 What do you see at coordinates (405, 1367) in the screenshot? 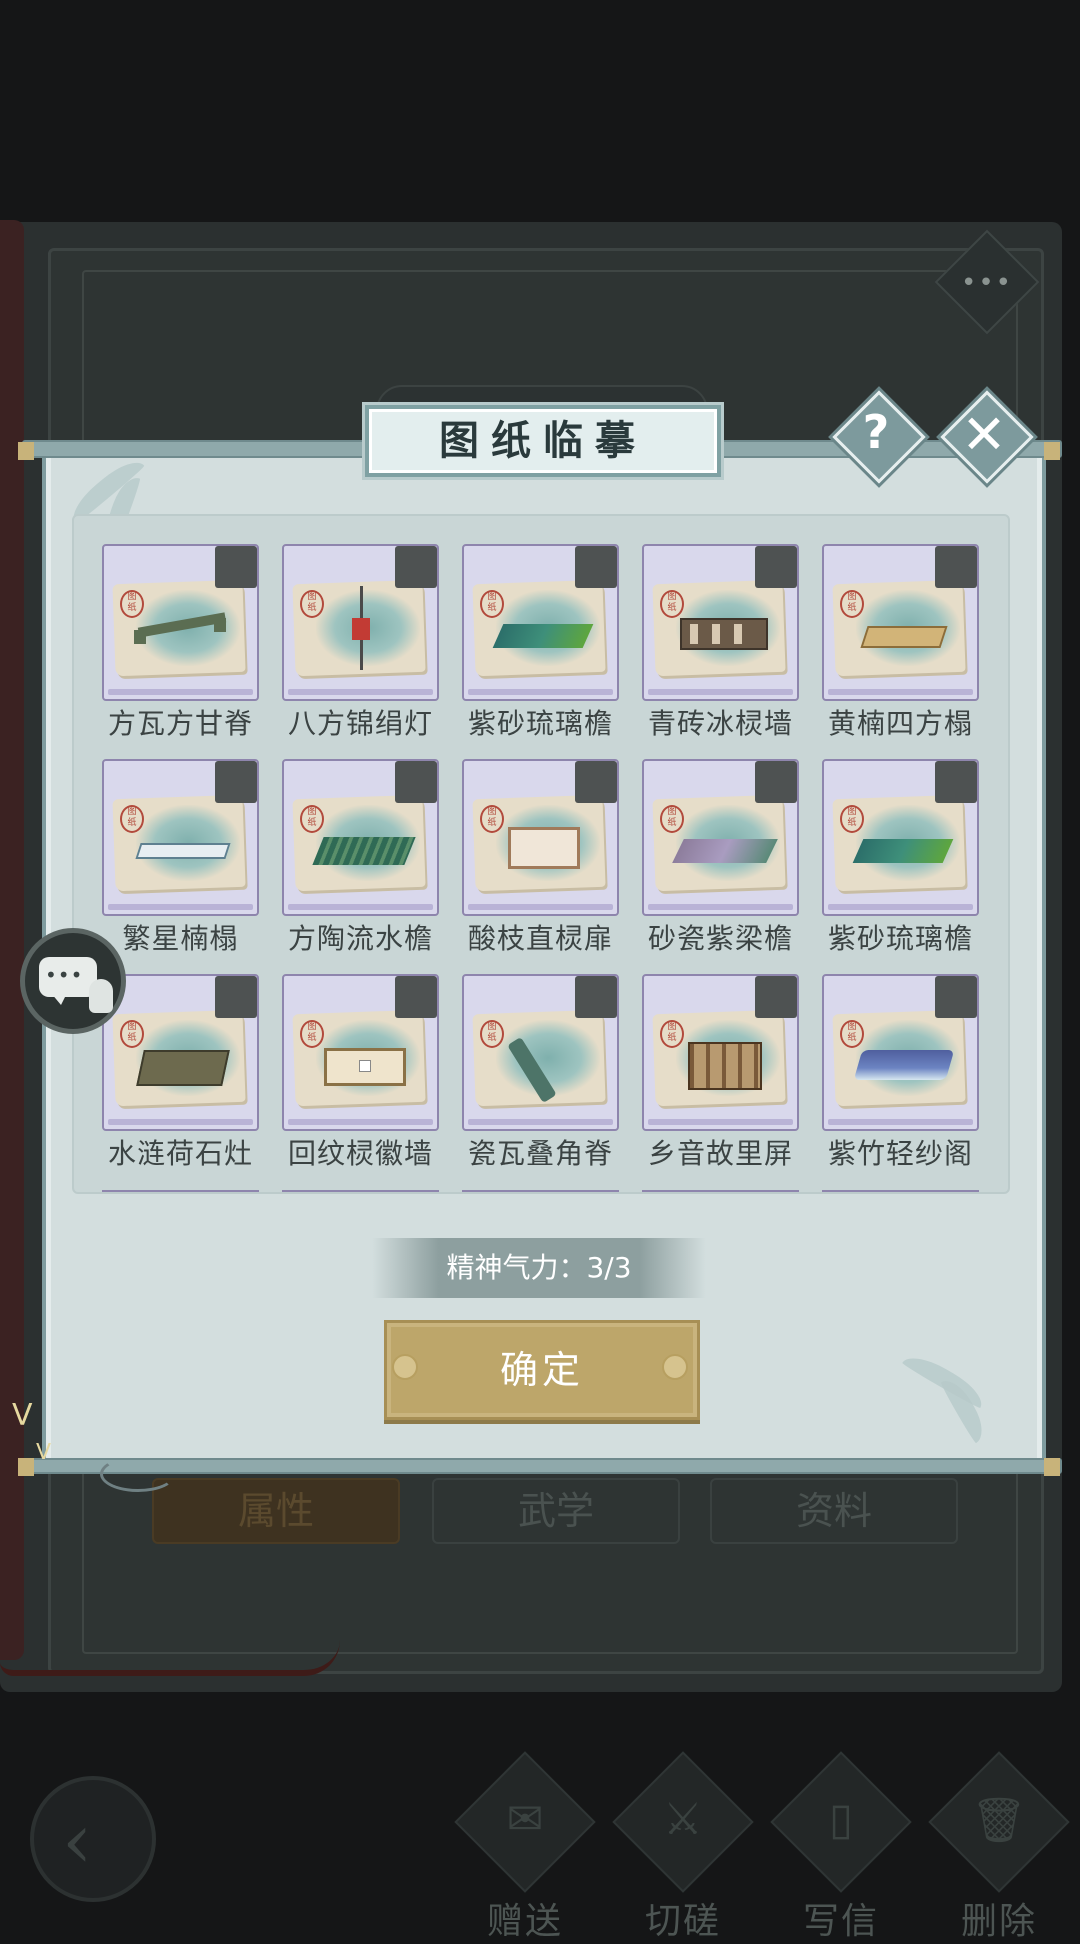
I see `button-ornament` at bounding box center [405, 1367].